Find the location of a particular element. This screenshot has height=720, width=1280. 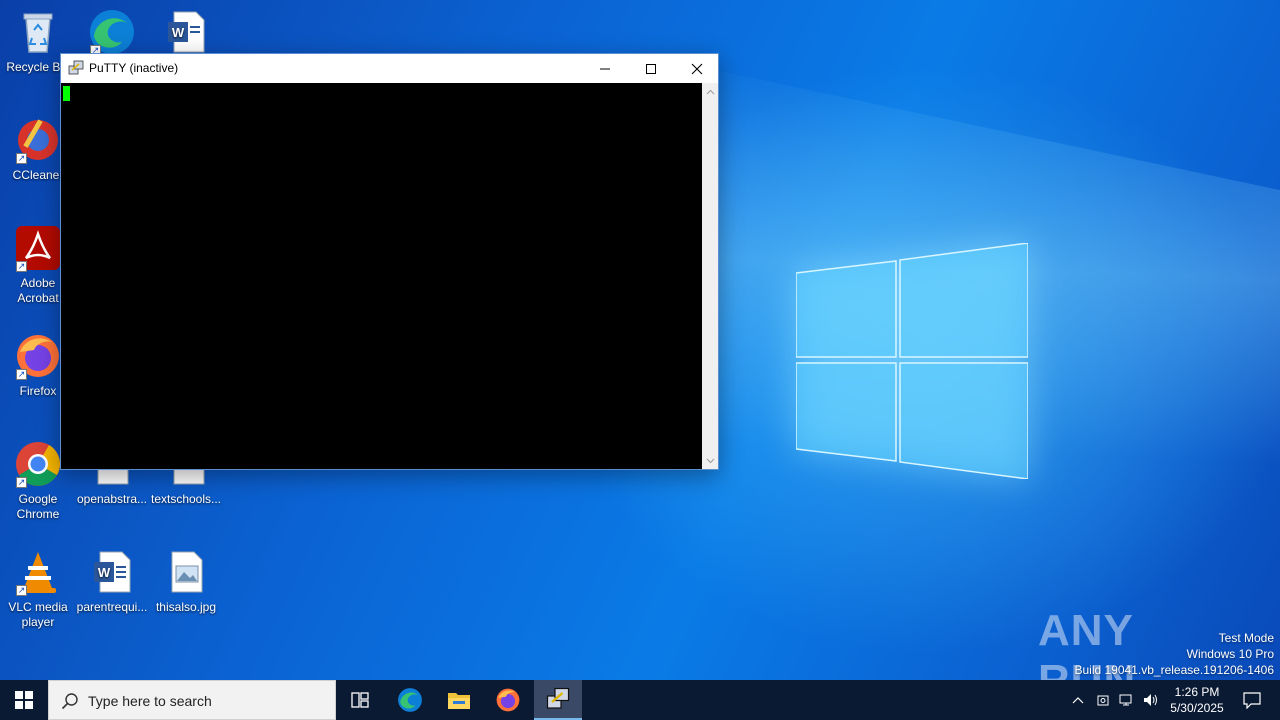

ccleaner-icon: ↗ is located at coordinates (38, 140).